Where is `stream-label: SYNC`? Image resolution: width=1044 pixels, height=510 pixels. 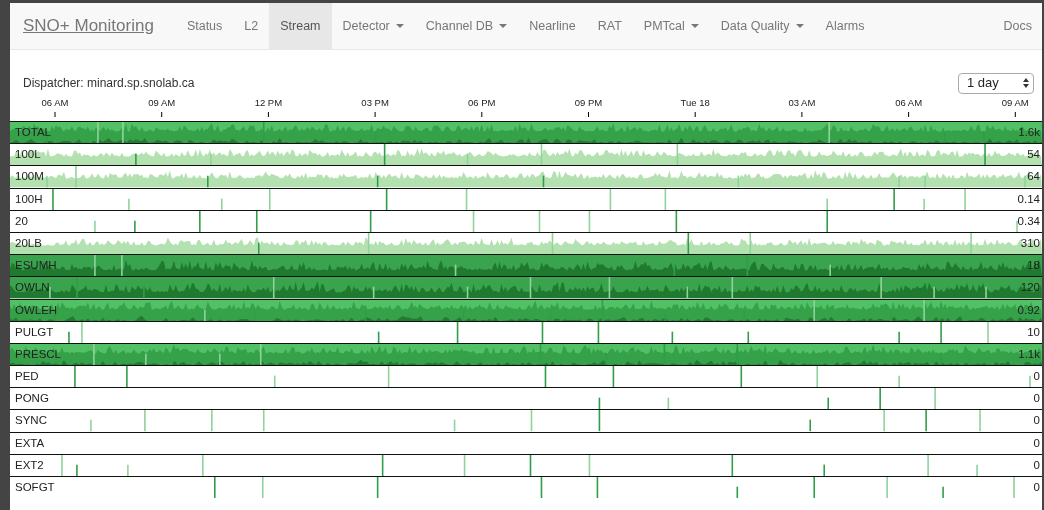 stream-label: SYNC is located at coordinates (31, 421).